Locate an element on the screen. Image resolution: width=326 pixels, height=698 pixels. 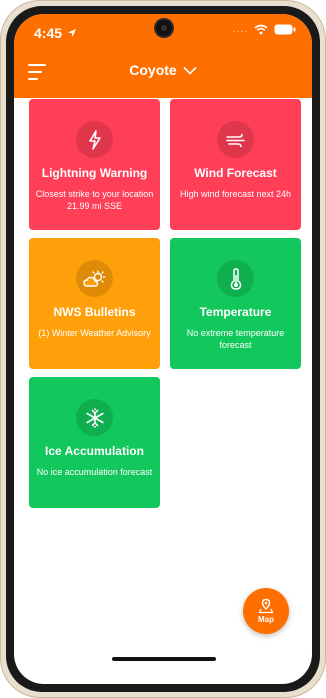
front-camera is located at coordinates (164, 28).